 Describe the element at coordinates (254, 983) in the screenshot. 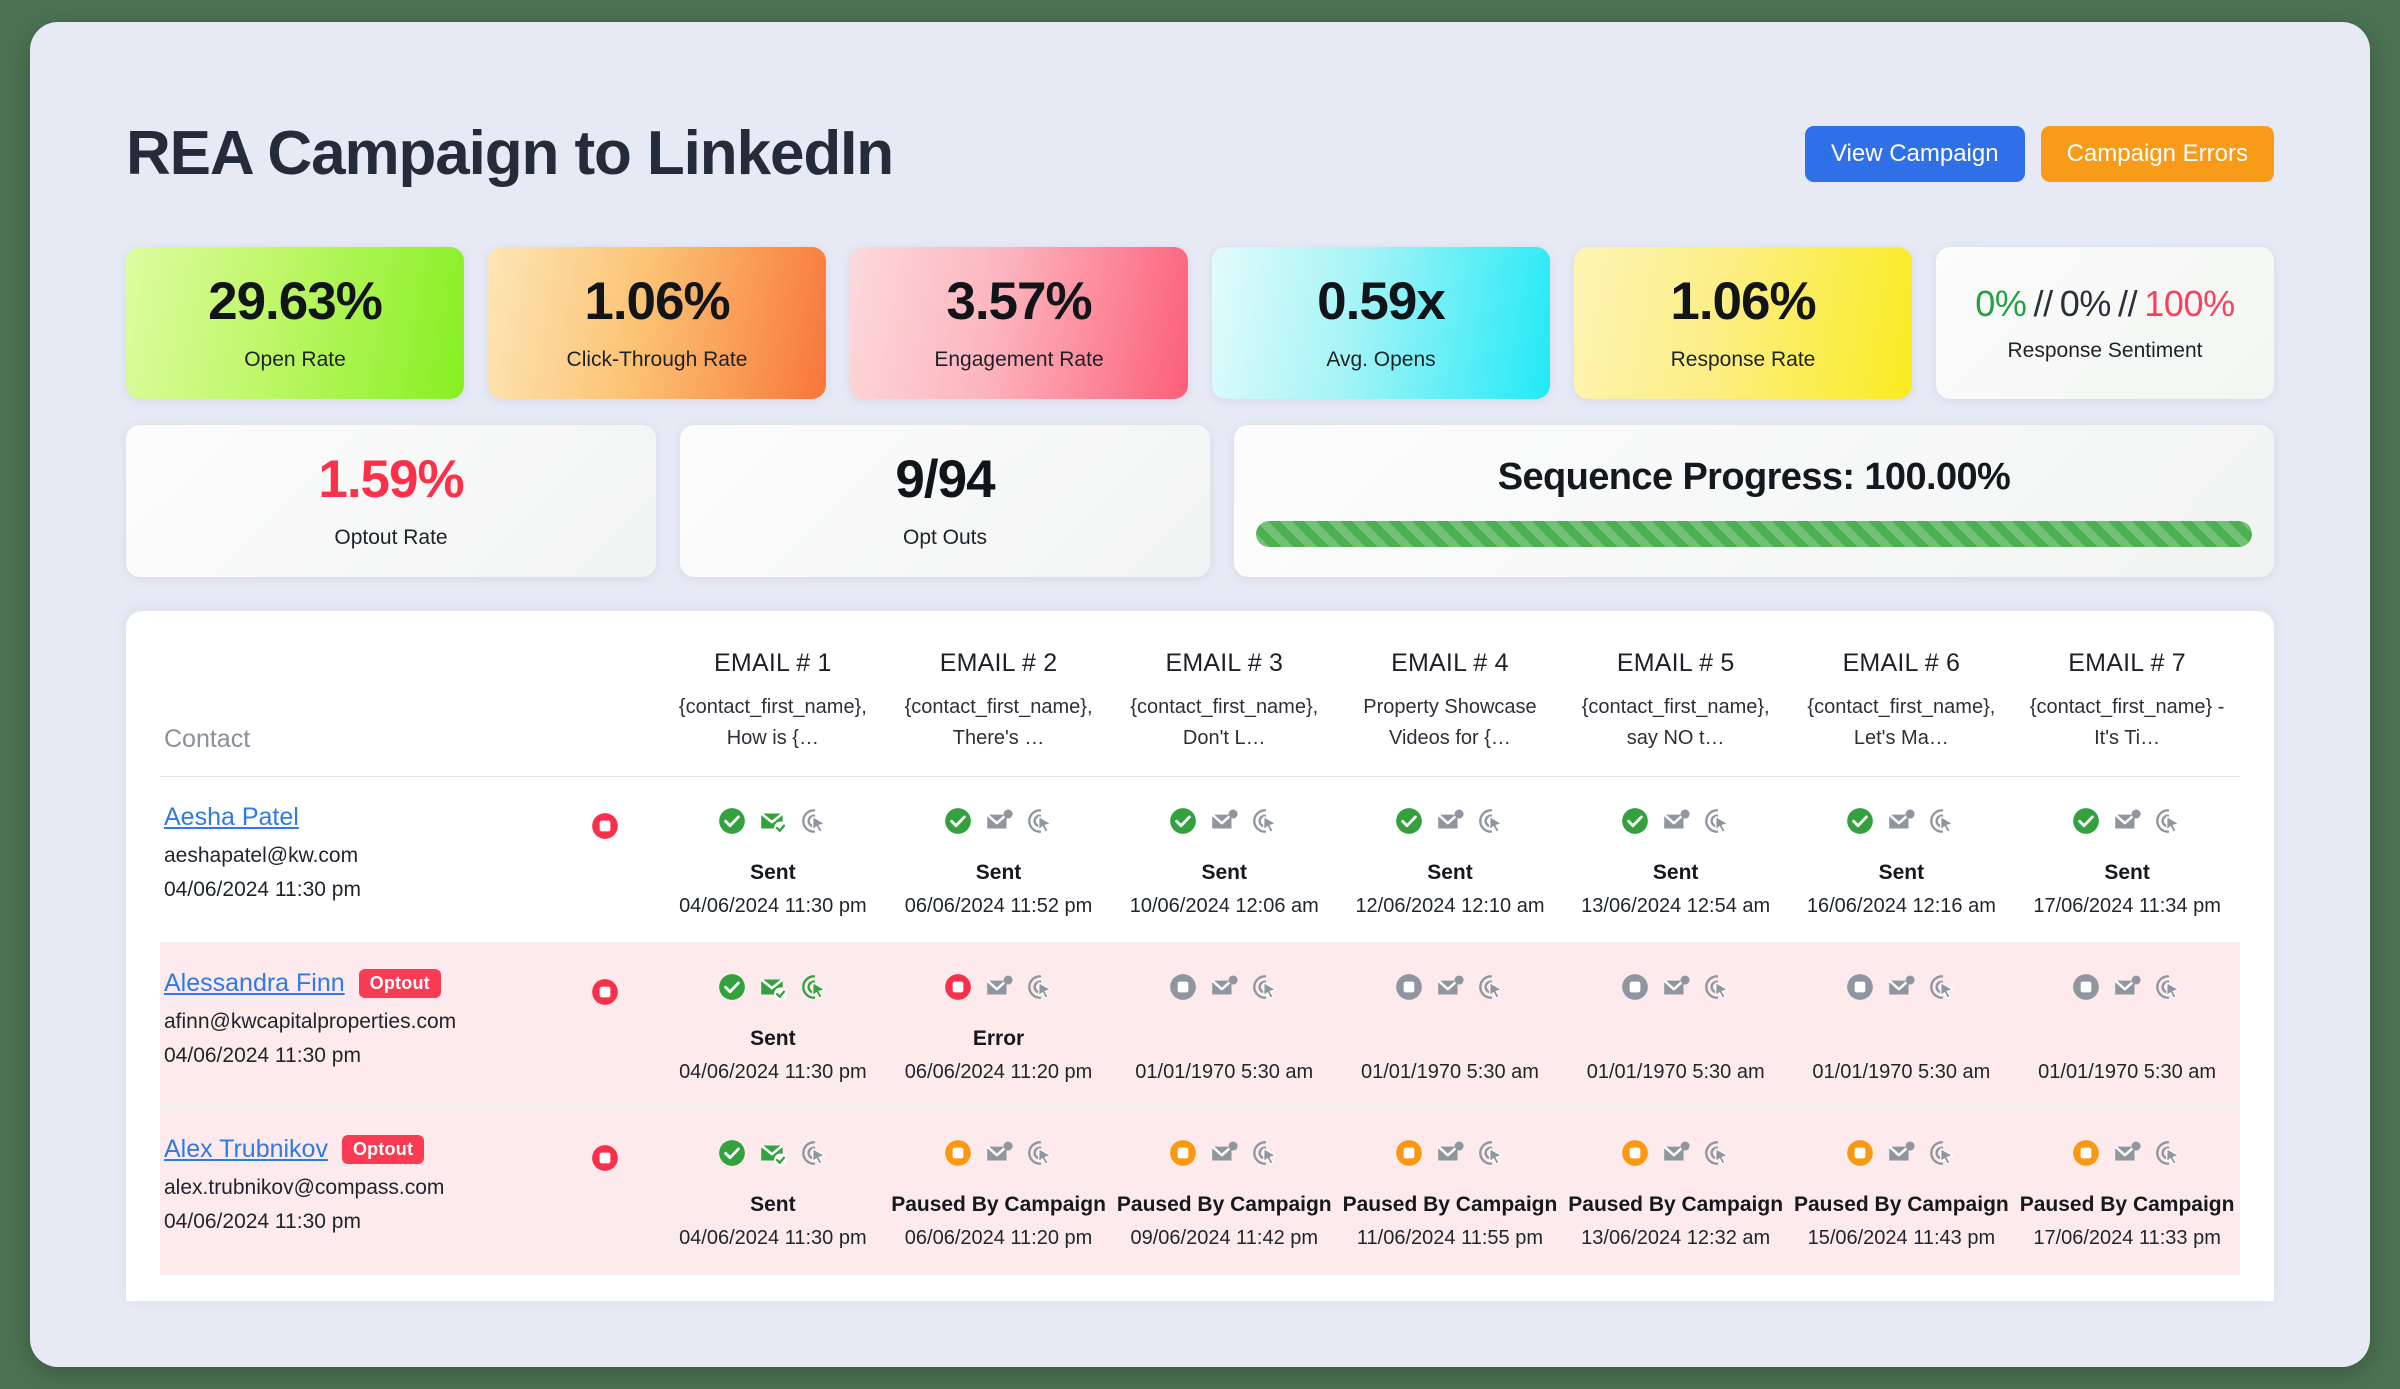

I see `contact-name-link: Alessandra Finn` at that location.